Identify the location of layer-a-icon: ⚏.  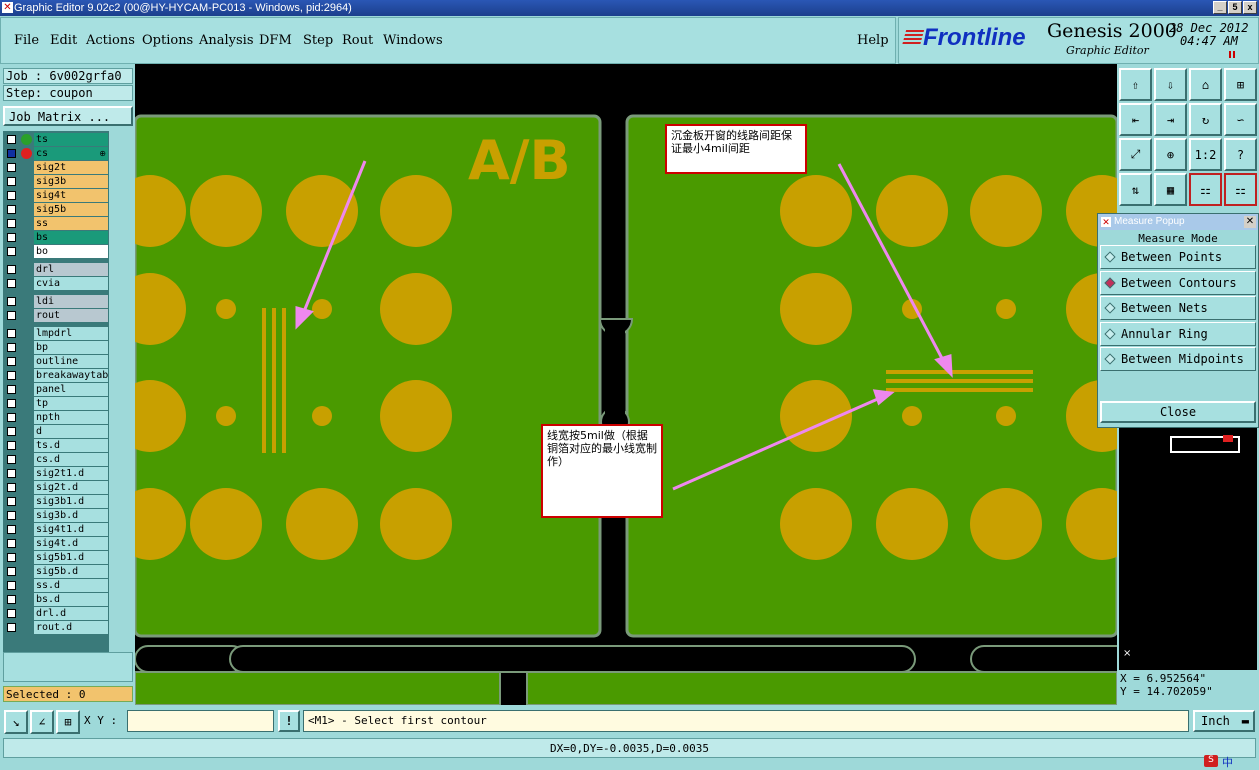
(1205, 189).